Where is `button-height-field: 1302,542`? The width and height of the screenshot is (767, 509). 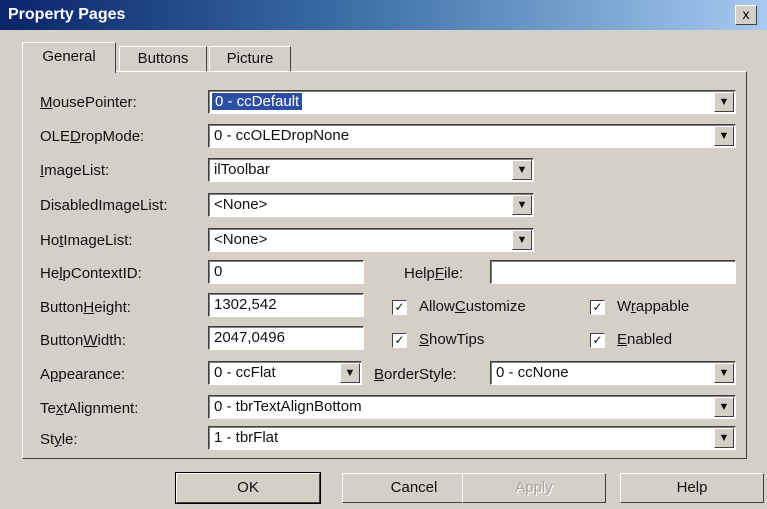 button-height-field: 1302,542 is located at coordinates (286, 305).